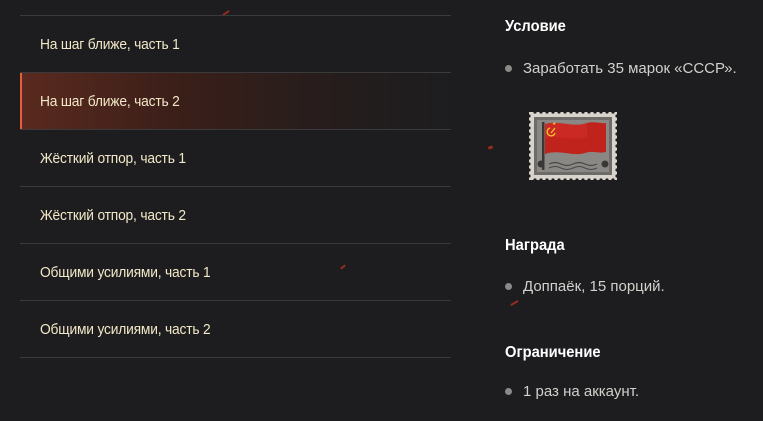  I want to click on condition-title: Условие, so click(535, 26).